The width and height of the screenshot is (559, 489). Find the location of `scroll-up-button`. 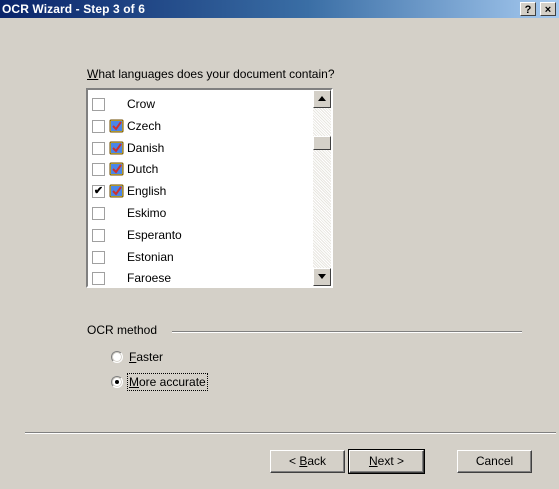

scroll-up-button is located at coordinates (322, 99).